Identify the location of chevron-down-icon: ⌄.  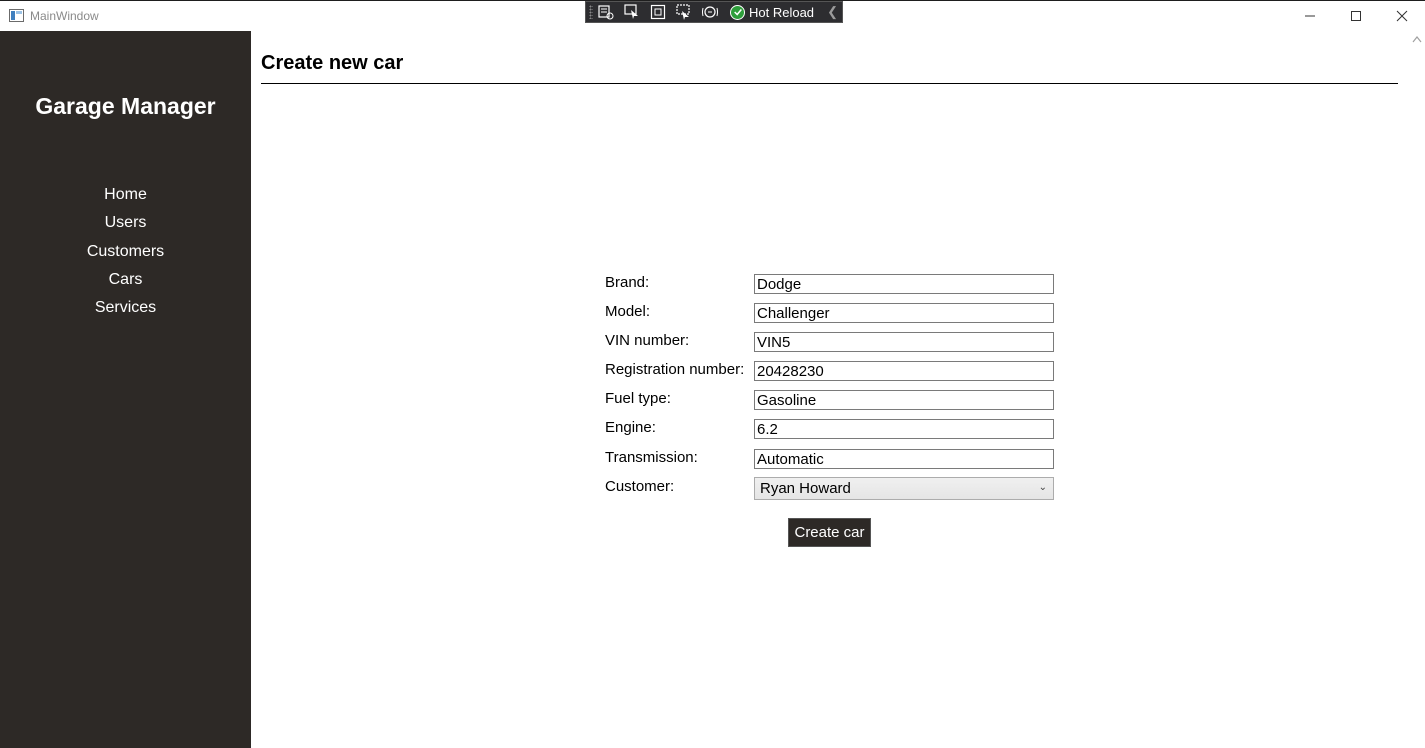
(1042, 487).